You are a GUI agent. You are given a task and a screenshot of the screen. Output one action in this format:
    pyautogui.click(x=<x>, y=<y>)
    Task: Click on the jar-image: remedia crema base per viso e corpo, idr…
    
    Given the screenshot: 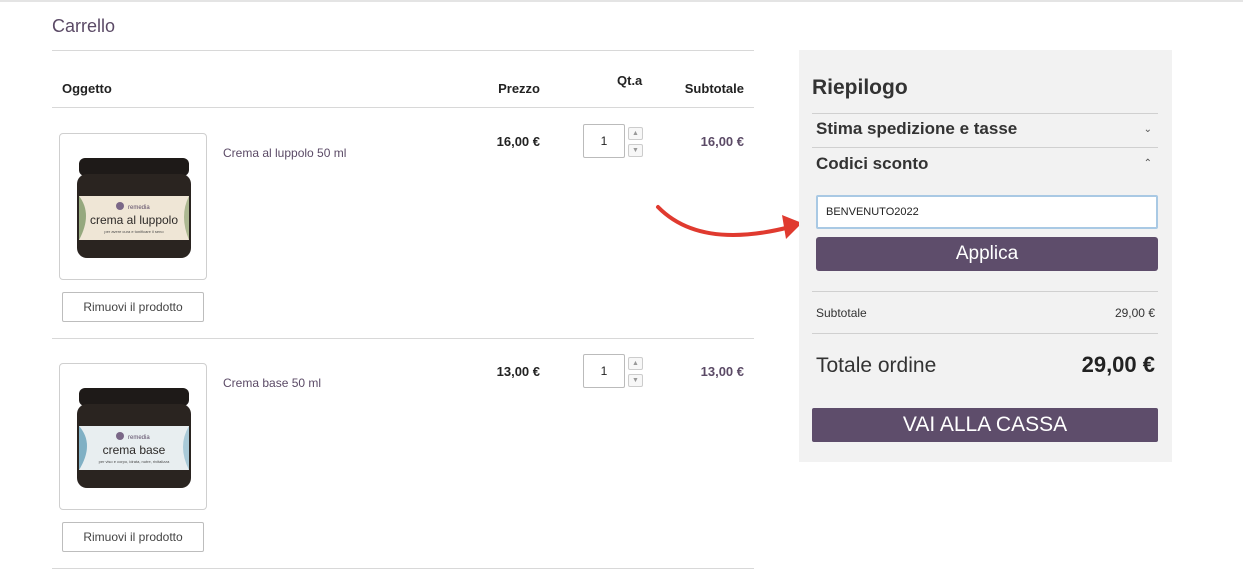 What is the action you would take?
    pyautogui.click(x=134, y=438)
    